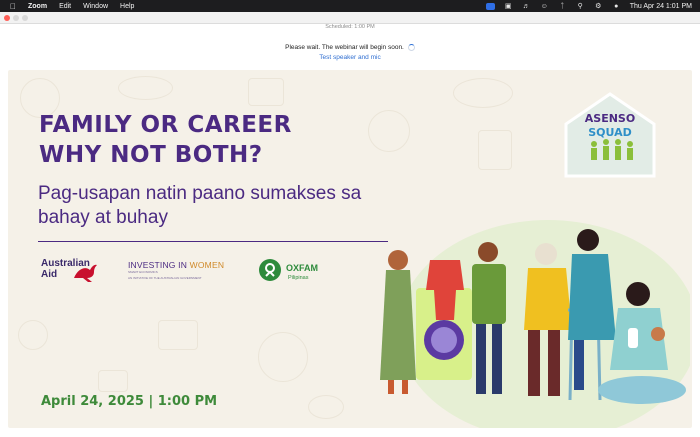  I want to click on close-window-button, so click(7, 18).